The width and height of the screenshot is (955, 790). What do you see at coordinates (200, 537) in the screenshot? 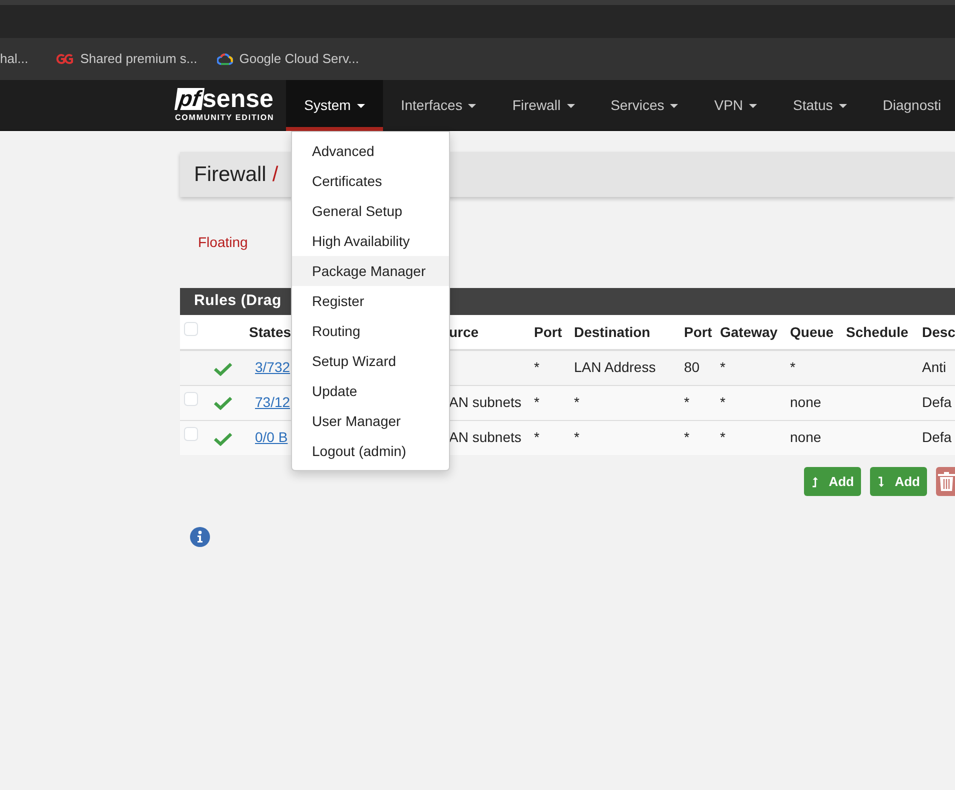
I see `info-icon` at bounding box center [200, 537].